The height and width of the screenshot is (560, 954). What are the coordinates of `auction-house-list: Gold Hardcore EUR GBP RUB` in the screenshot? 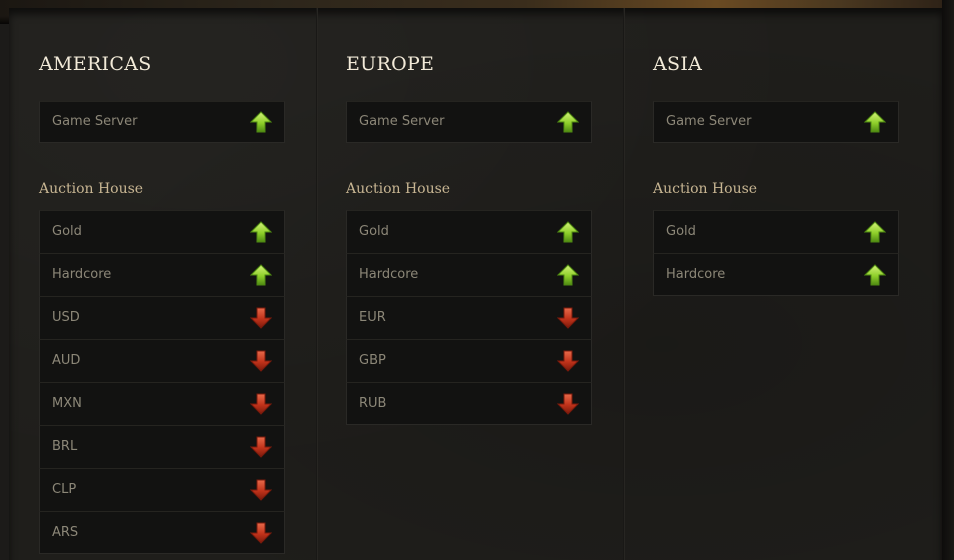 It's located at (469, 317).